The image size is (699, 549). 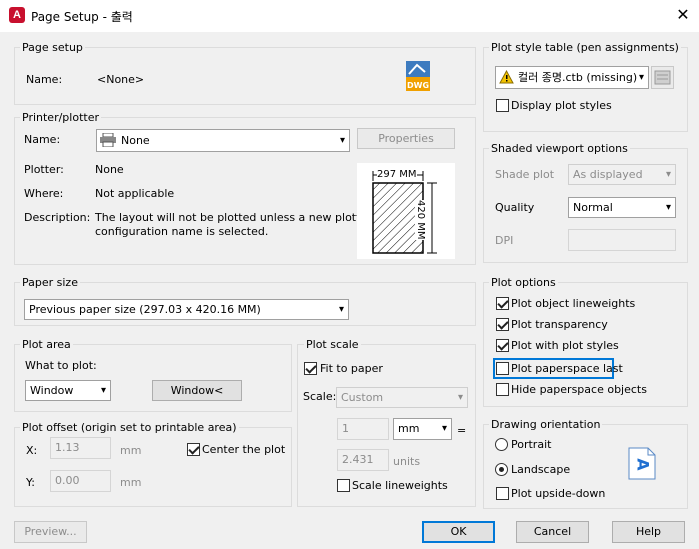 I want to click on quality-label: Quality, so click(x=515, y=207).